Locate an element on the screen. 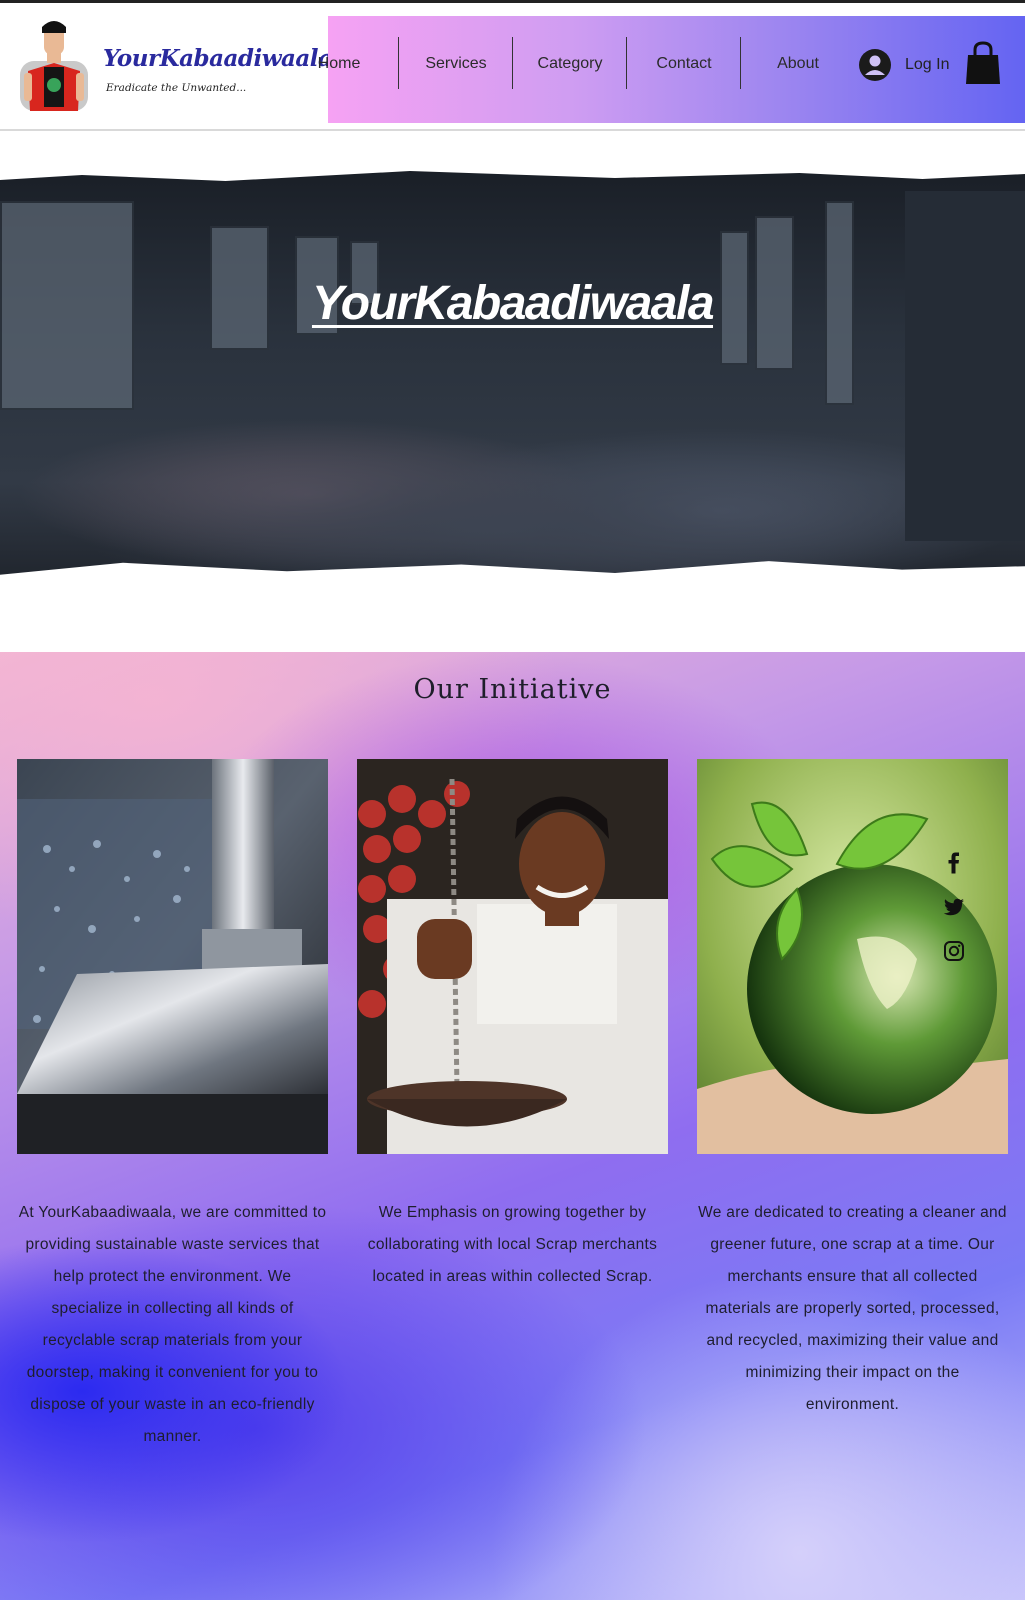 The height and width of the screenshot is (1600, 1025). nav-category: Category is located at coordinates (570, 69).